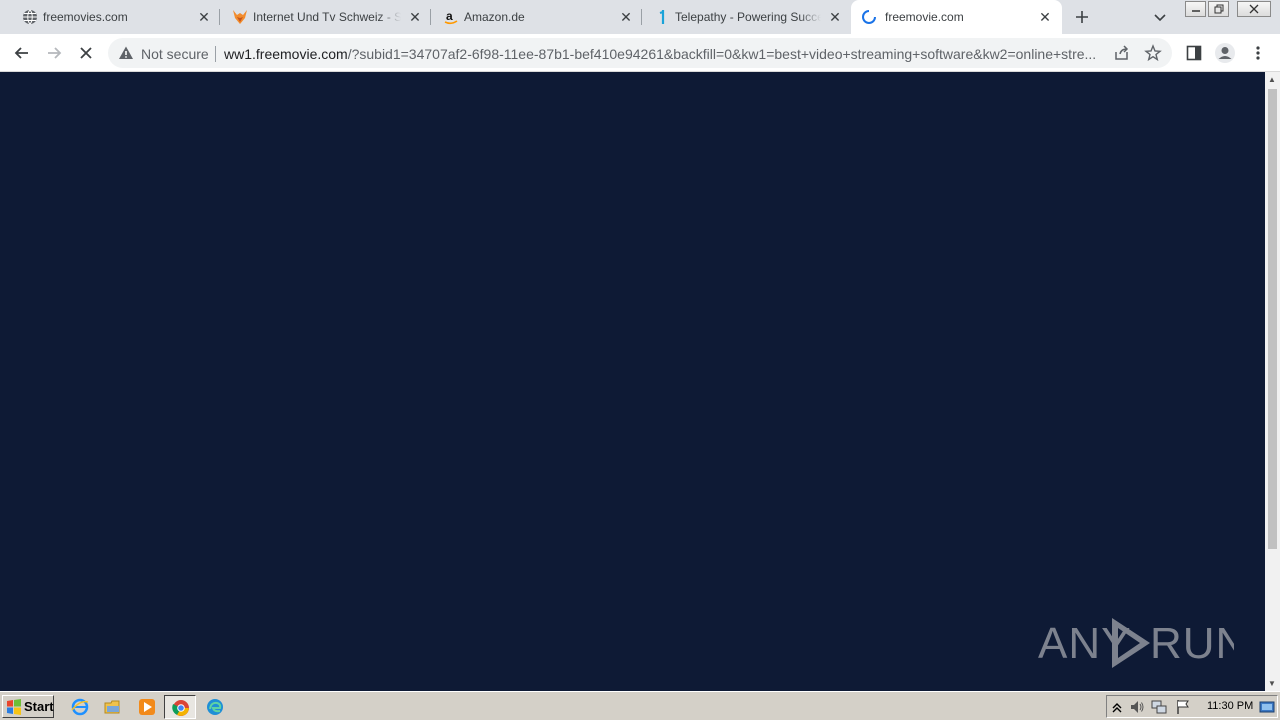  What do you see at coordinates (1082, 17) in the screenshot?
I see `new-tab-button` at bounding box center [1082, 17].